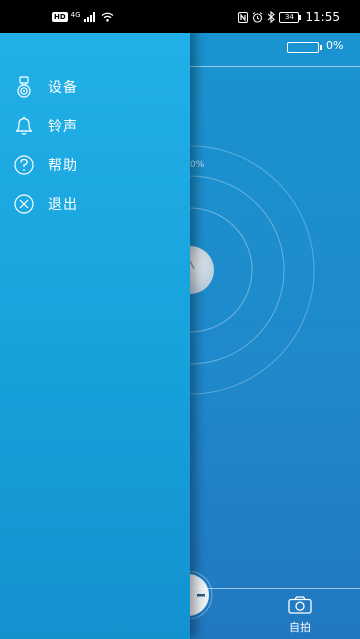 This screenshot has height=639, width=360. What do you see at coordinates (272, 17) in the screenshot?
I see `bluetooth-icon` at bounding box center [272, 17].